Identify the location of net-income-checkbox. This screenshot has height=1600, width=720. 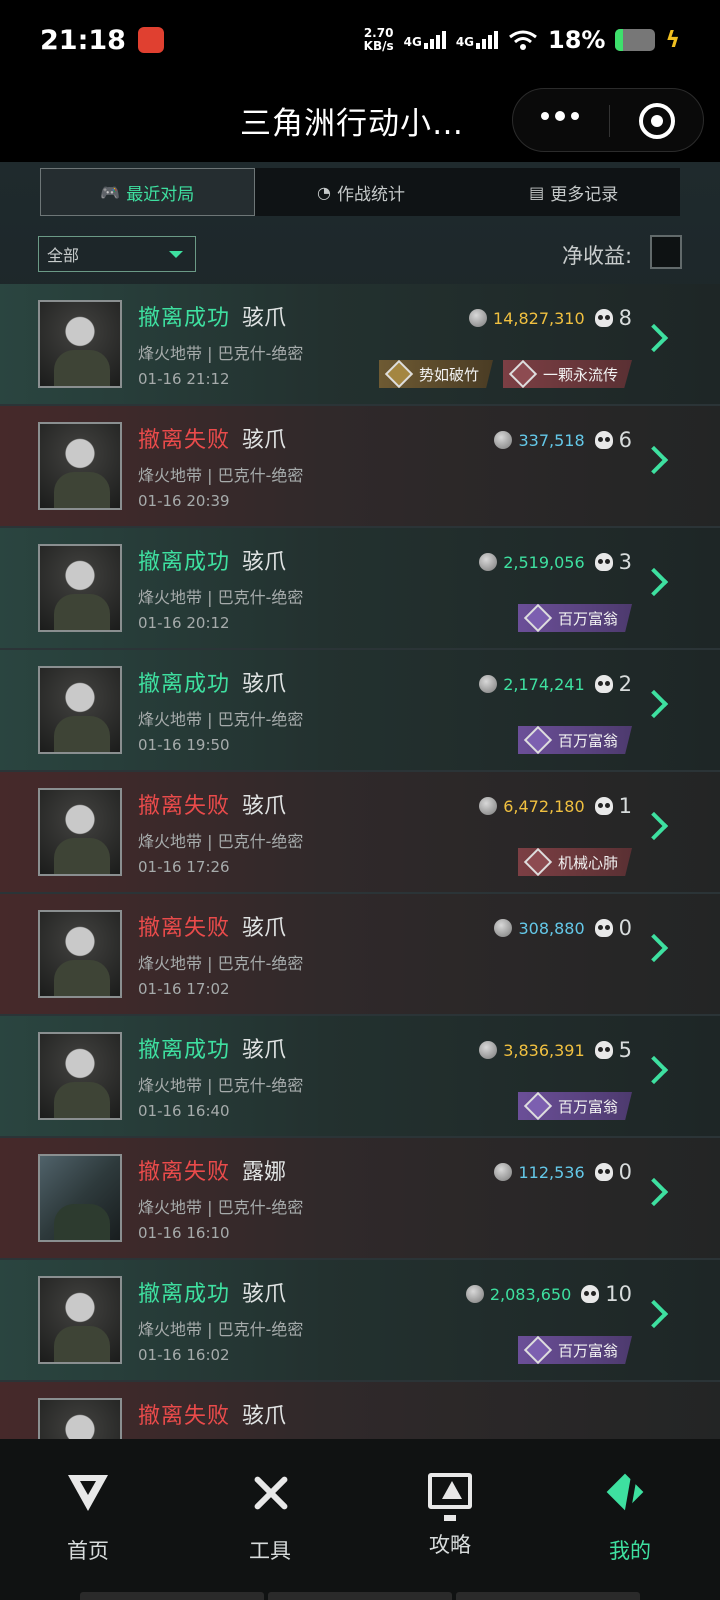
(666, 252).